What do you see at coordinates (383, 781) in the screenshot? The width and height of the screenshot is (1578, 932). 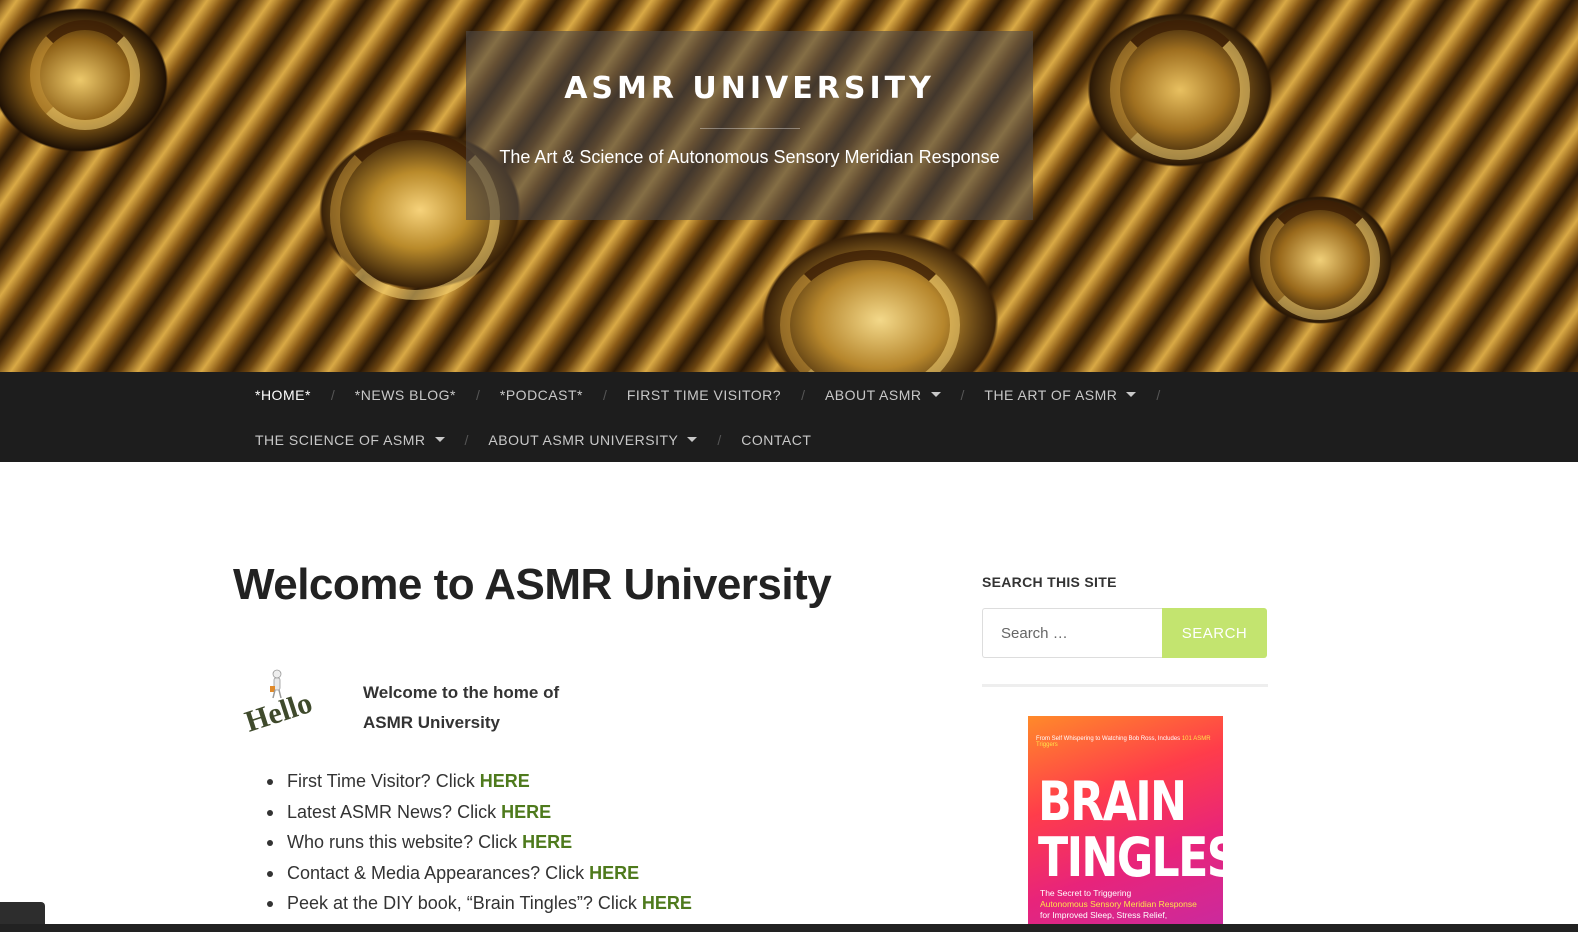 I see `list-item-text: First Time Visitor? Click` at bounding box center [383, 781].